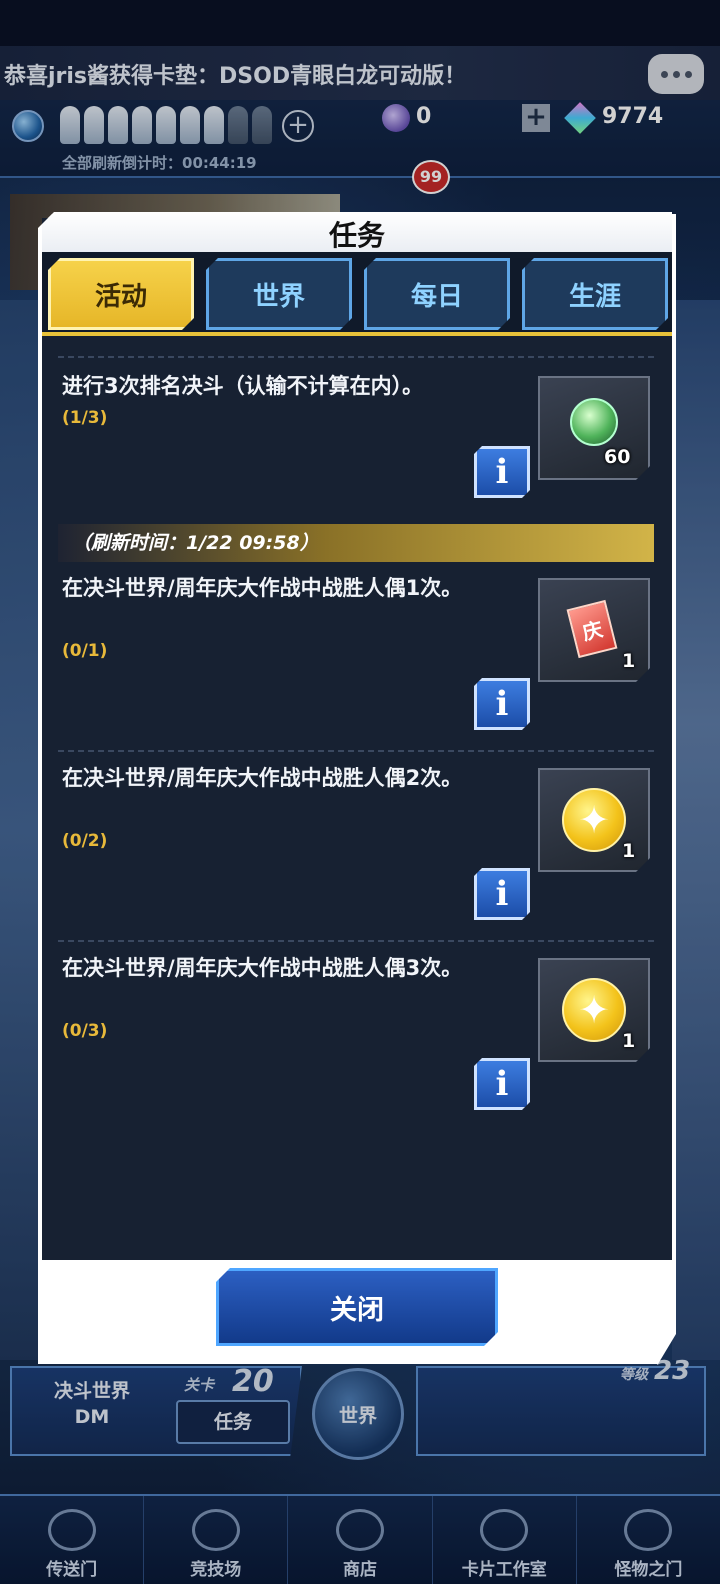  Describe the element at coordinates (279, 294) in the screenshot. I see `tab-world: 世界` at that location.